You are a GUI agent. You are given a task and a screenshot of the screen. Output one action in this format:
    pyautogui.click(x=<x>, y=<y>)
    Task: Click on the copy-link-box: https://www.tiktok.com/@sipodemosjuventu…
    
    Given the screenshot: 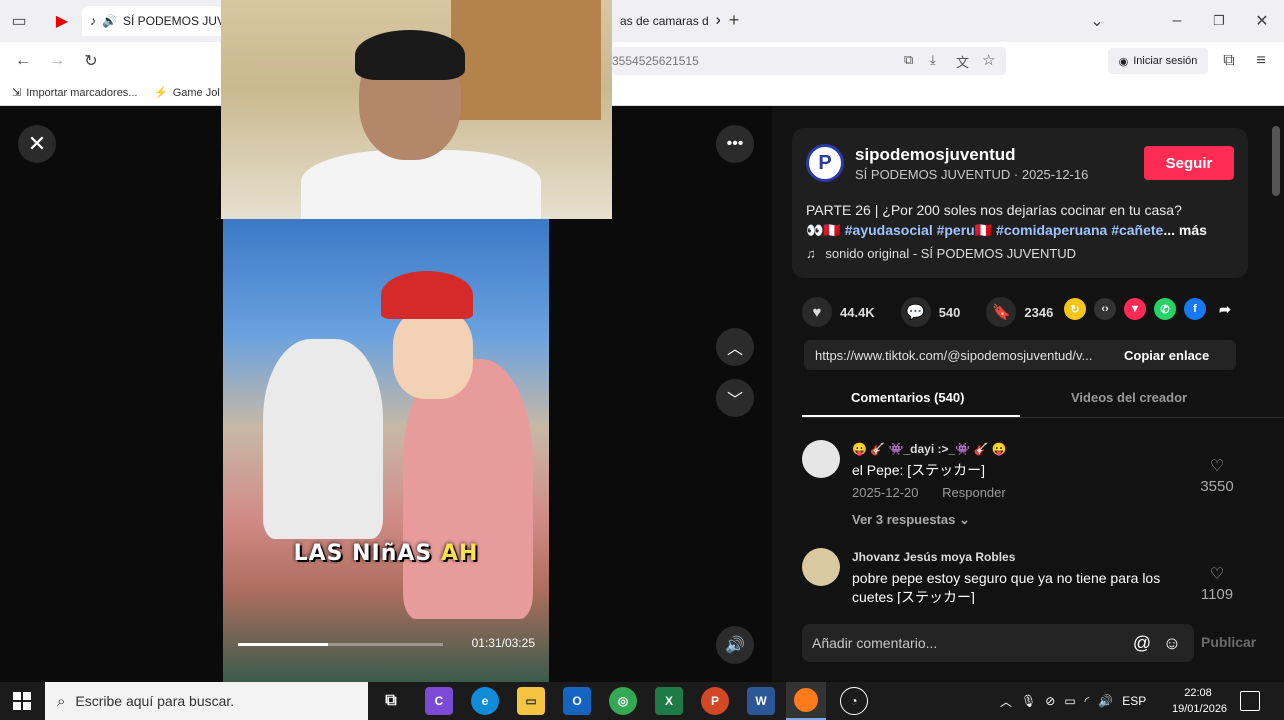 What is the action you would take?
    pyautogui.click(x=1020, y=355)
    